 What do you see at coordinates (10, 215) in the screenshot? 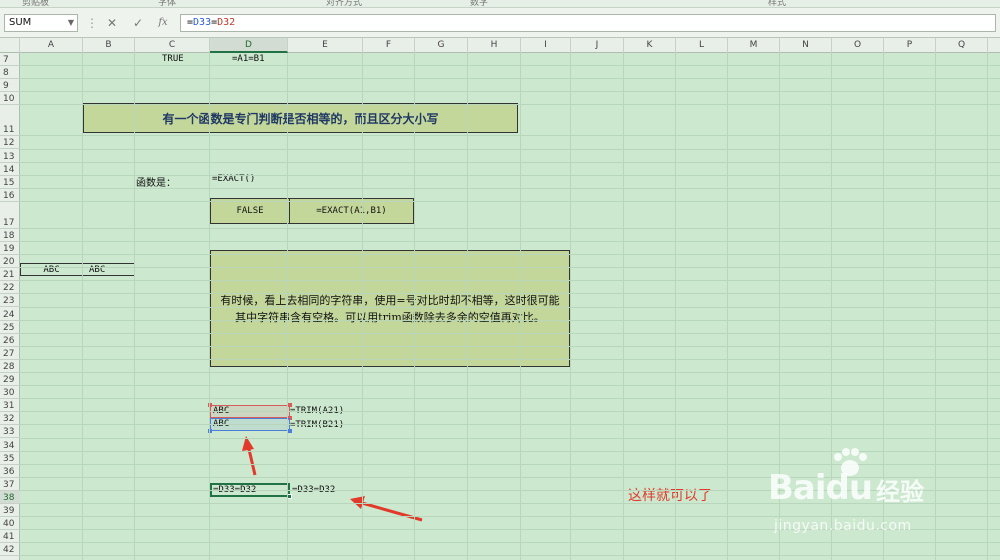
I see `row-header-17: 17` at bounding box center [10, 215].